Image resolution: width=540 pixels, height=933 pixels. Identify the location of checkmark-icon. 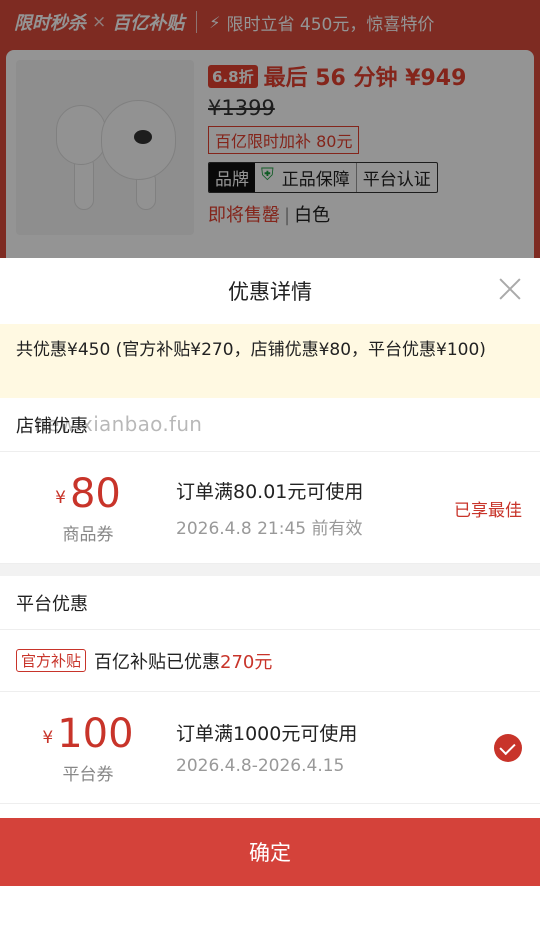
(508, 748).